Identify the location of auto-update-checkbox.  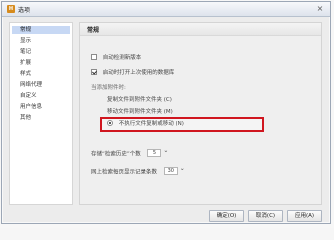
(94, 56).